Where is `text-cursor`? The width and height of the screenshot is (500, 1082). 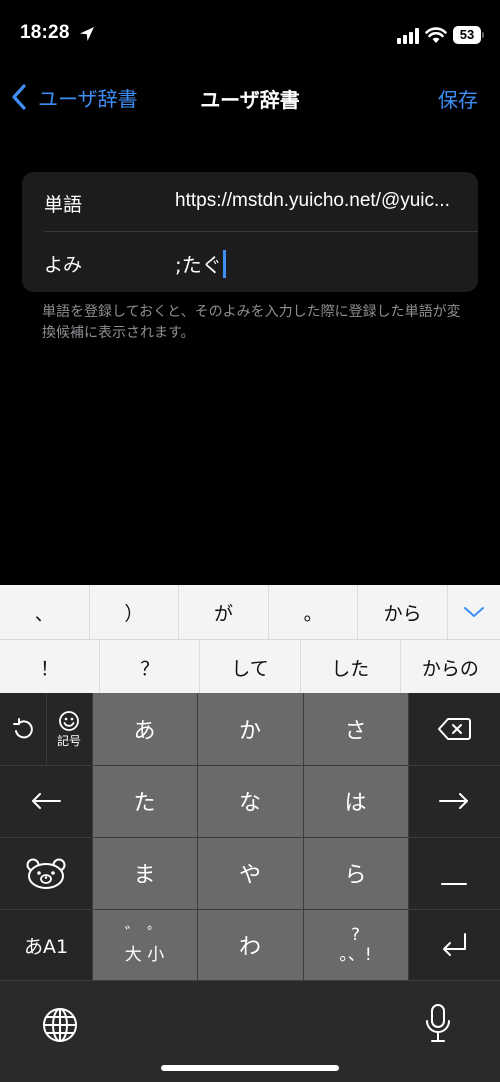 text-cursor is located at coordinates (224, 263).